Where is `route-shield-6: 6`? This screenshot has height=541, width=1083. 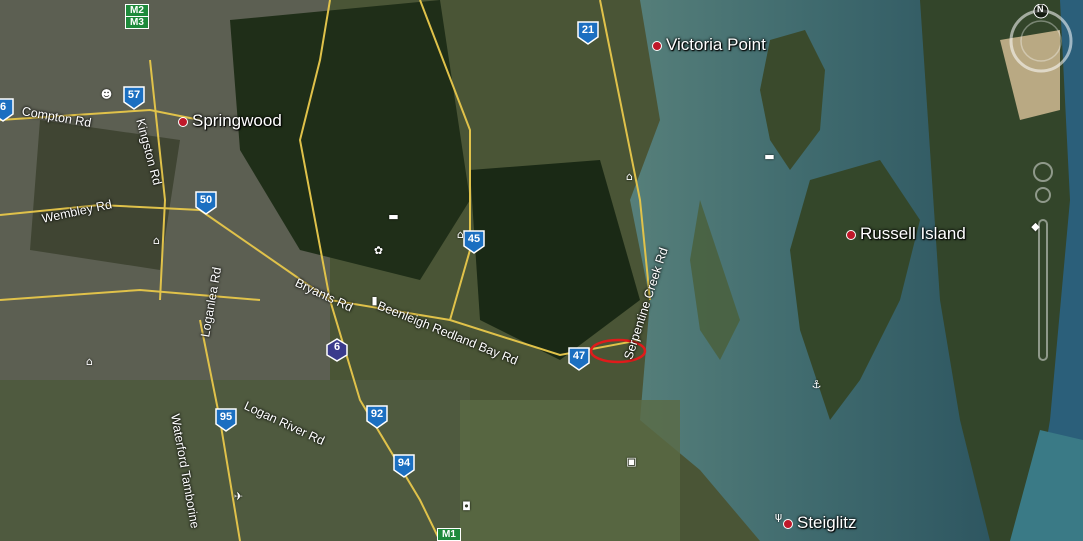
route-shield-6: 6 is located at coordinates (337, 350).